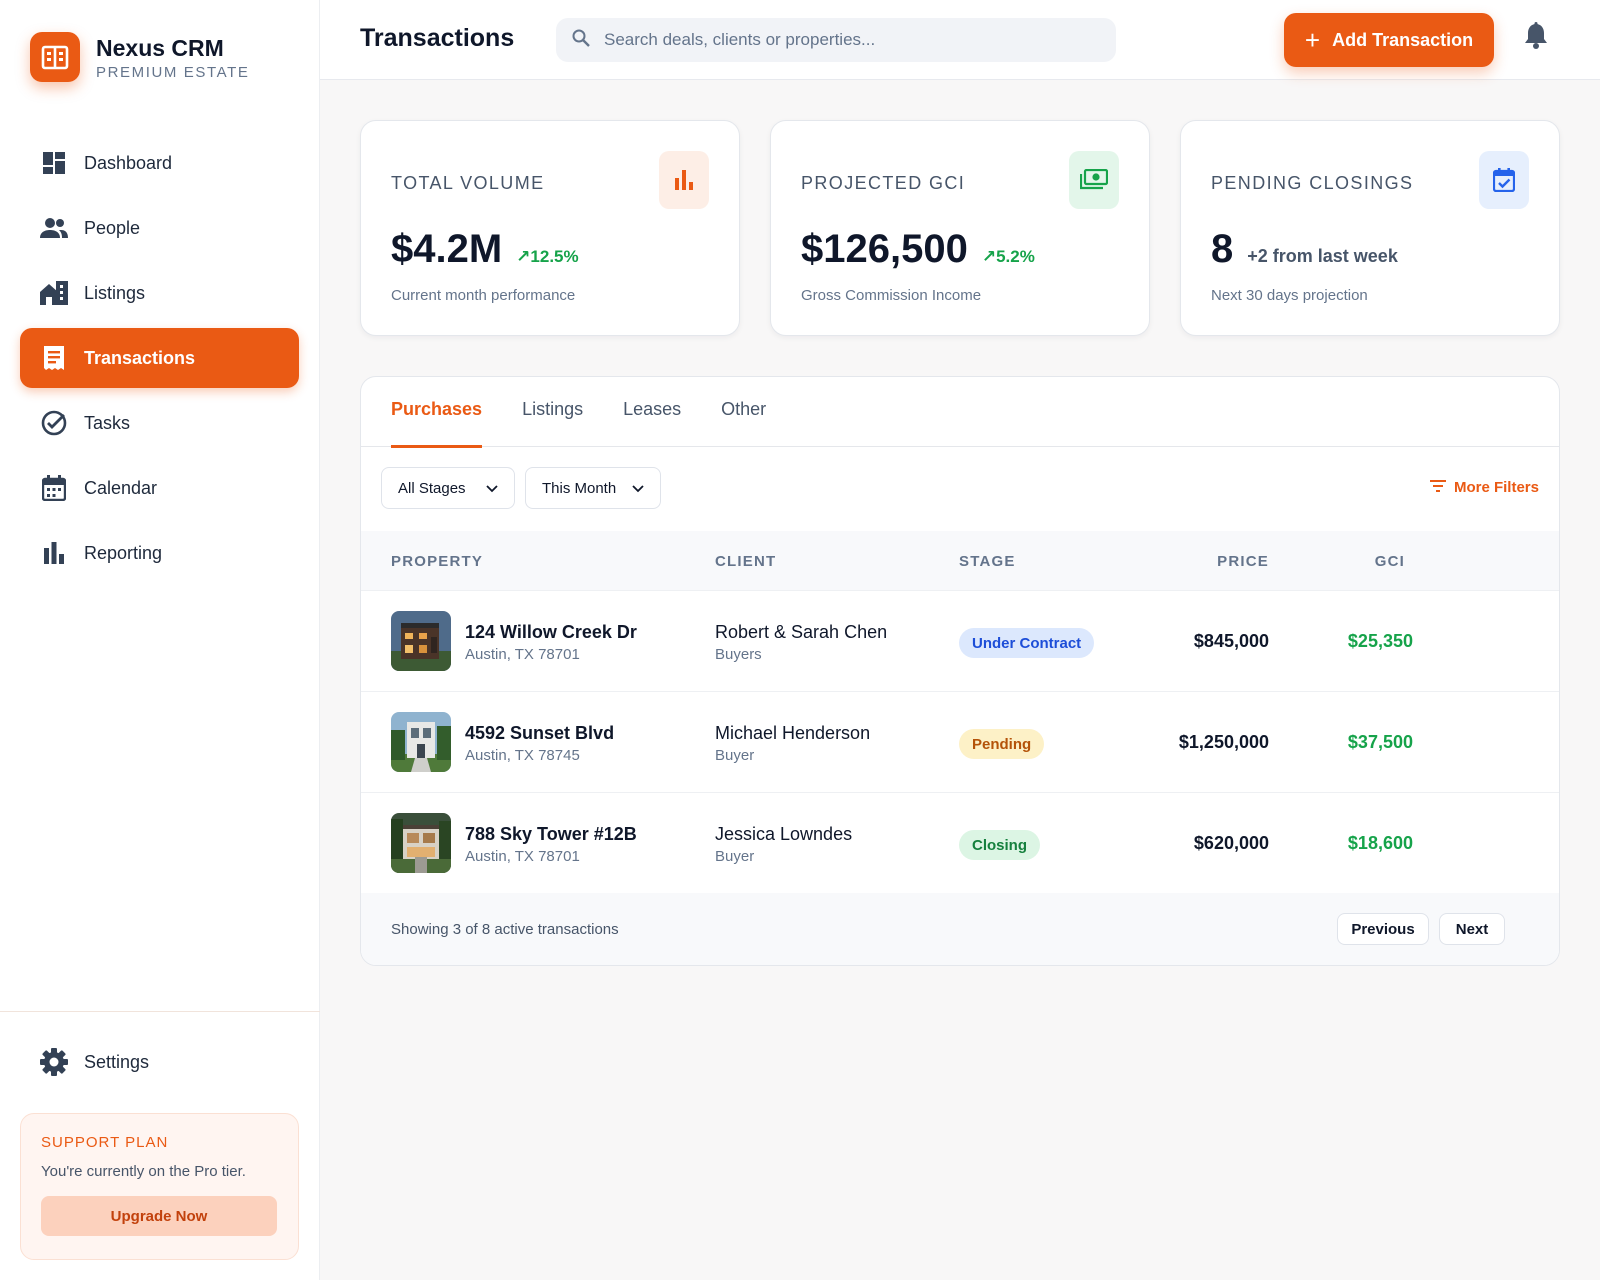 Image resolution: width=1600 pixels, height=1280 pixels. I want to click on sidebar-item-transactions: Transactions, so click(159, 358).